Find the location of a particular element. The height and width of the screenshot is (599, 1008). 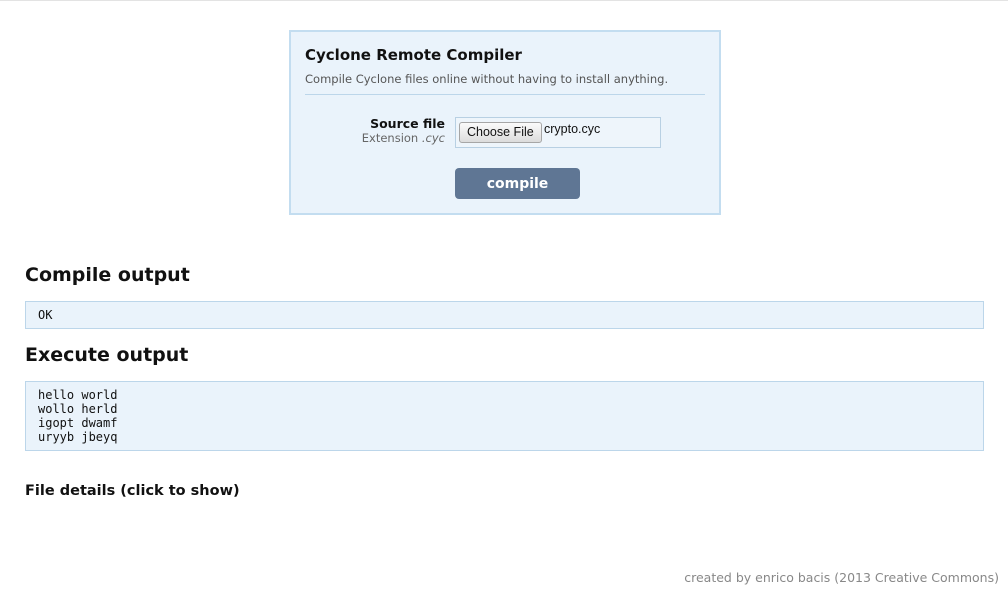

selected-file-name: crypto.cyc is located at coordinates (572, 129).